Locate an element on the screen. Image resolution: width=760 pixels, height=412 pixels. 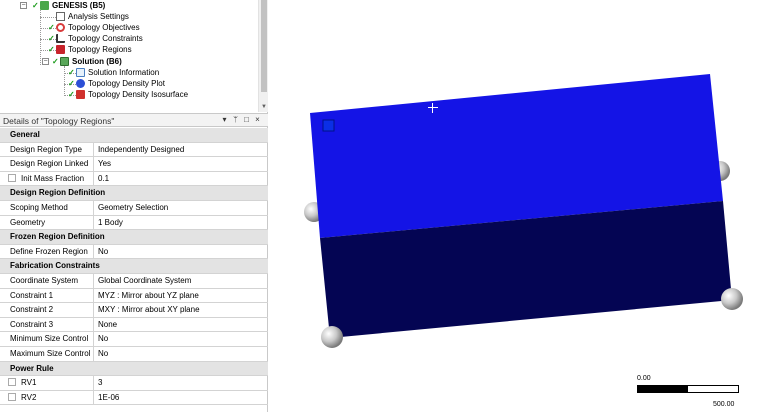
property-row: Constraint 2 MXY : Mirror about XY plane is located at coordinates (134, 310).